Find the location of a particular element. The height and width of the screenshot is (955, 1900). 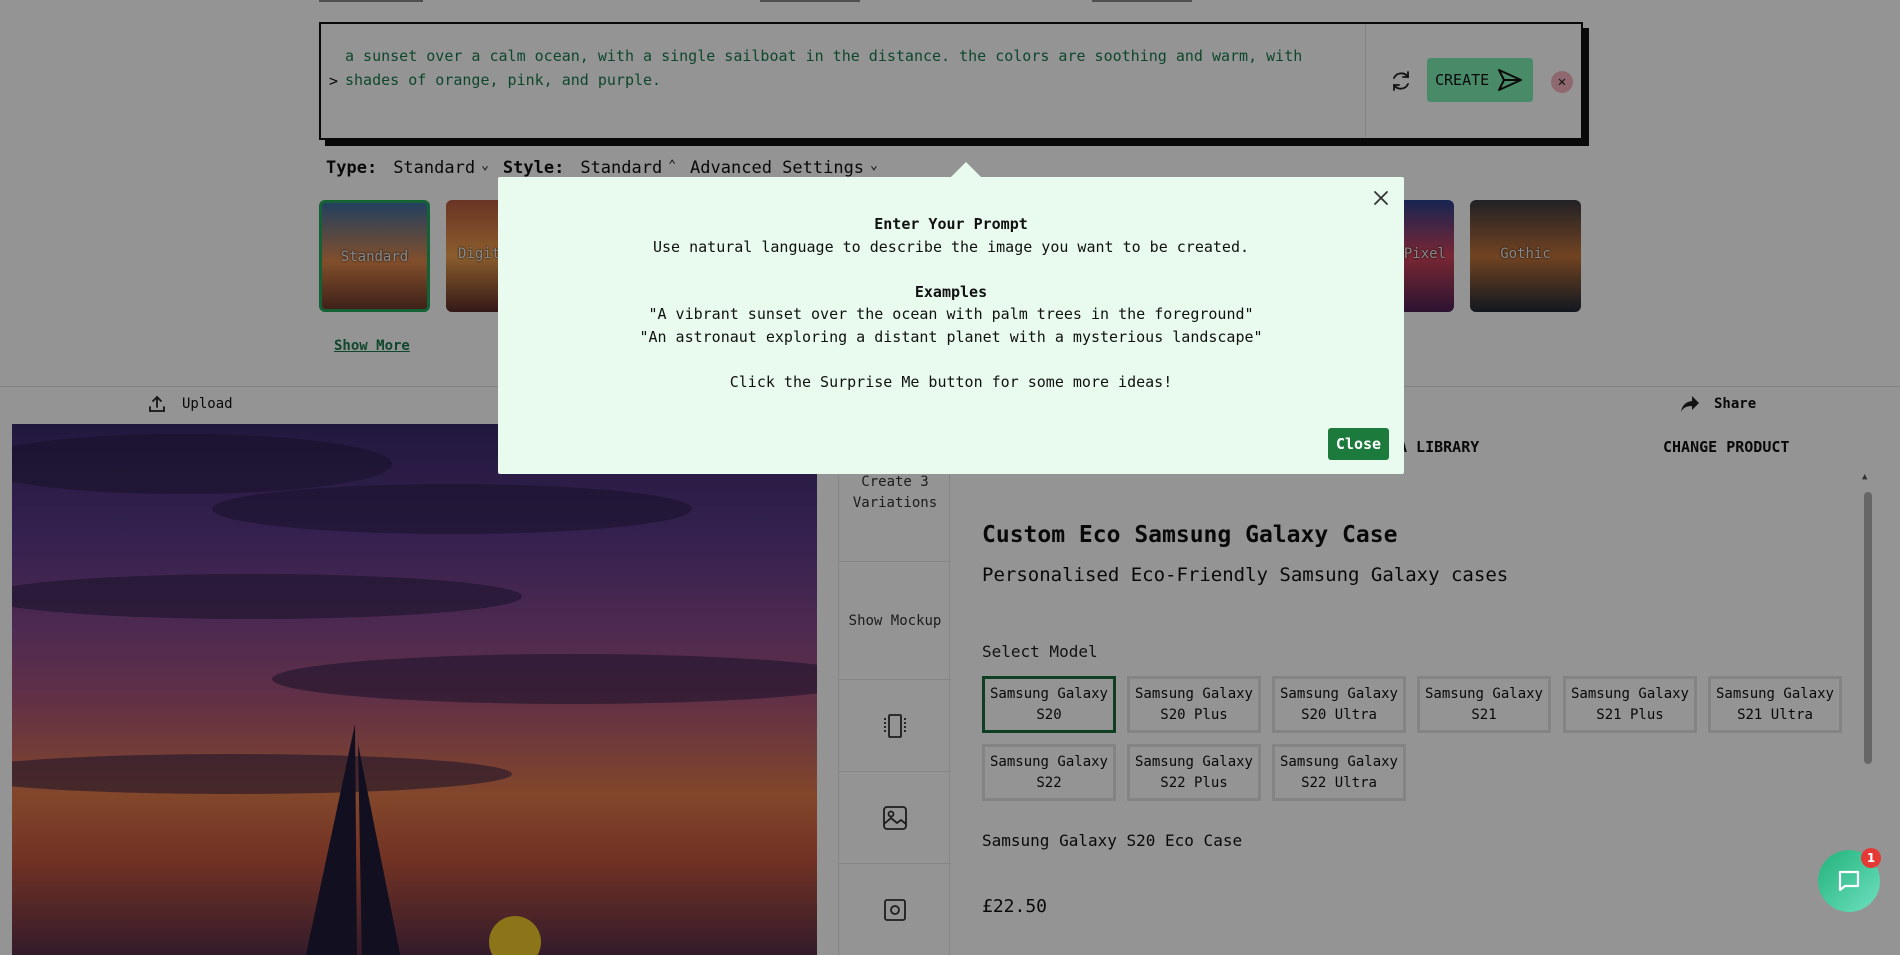

modal-examples-heading: Examples is located at coordinates (951, 291).